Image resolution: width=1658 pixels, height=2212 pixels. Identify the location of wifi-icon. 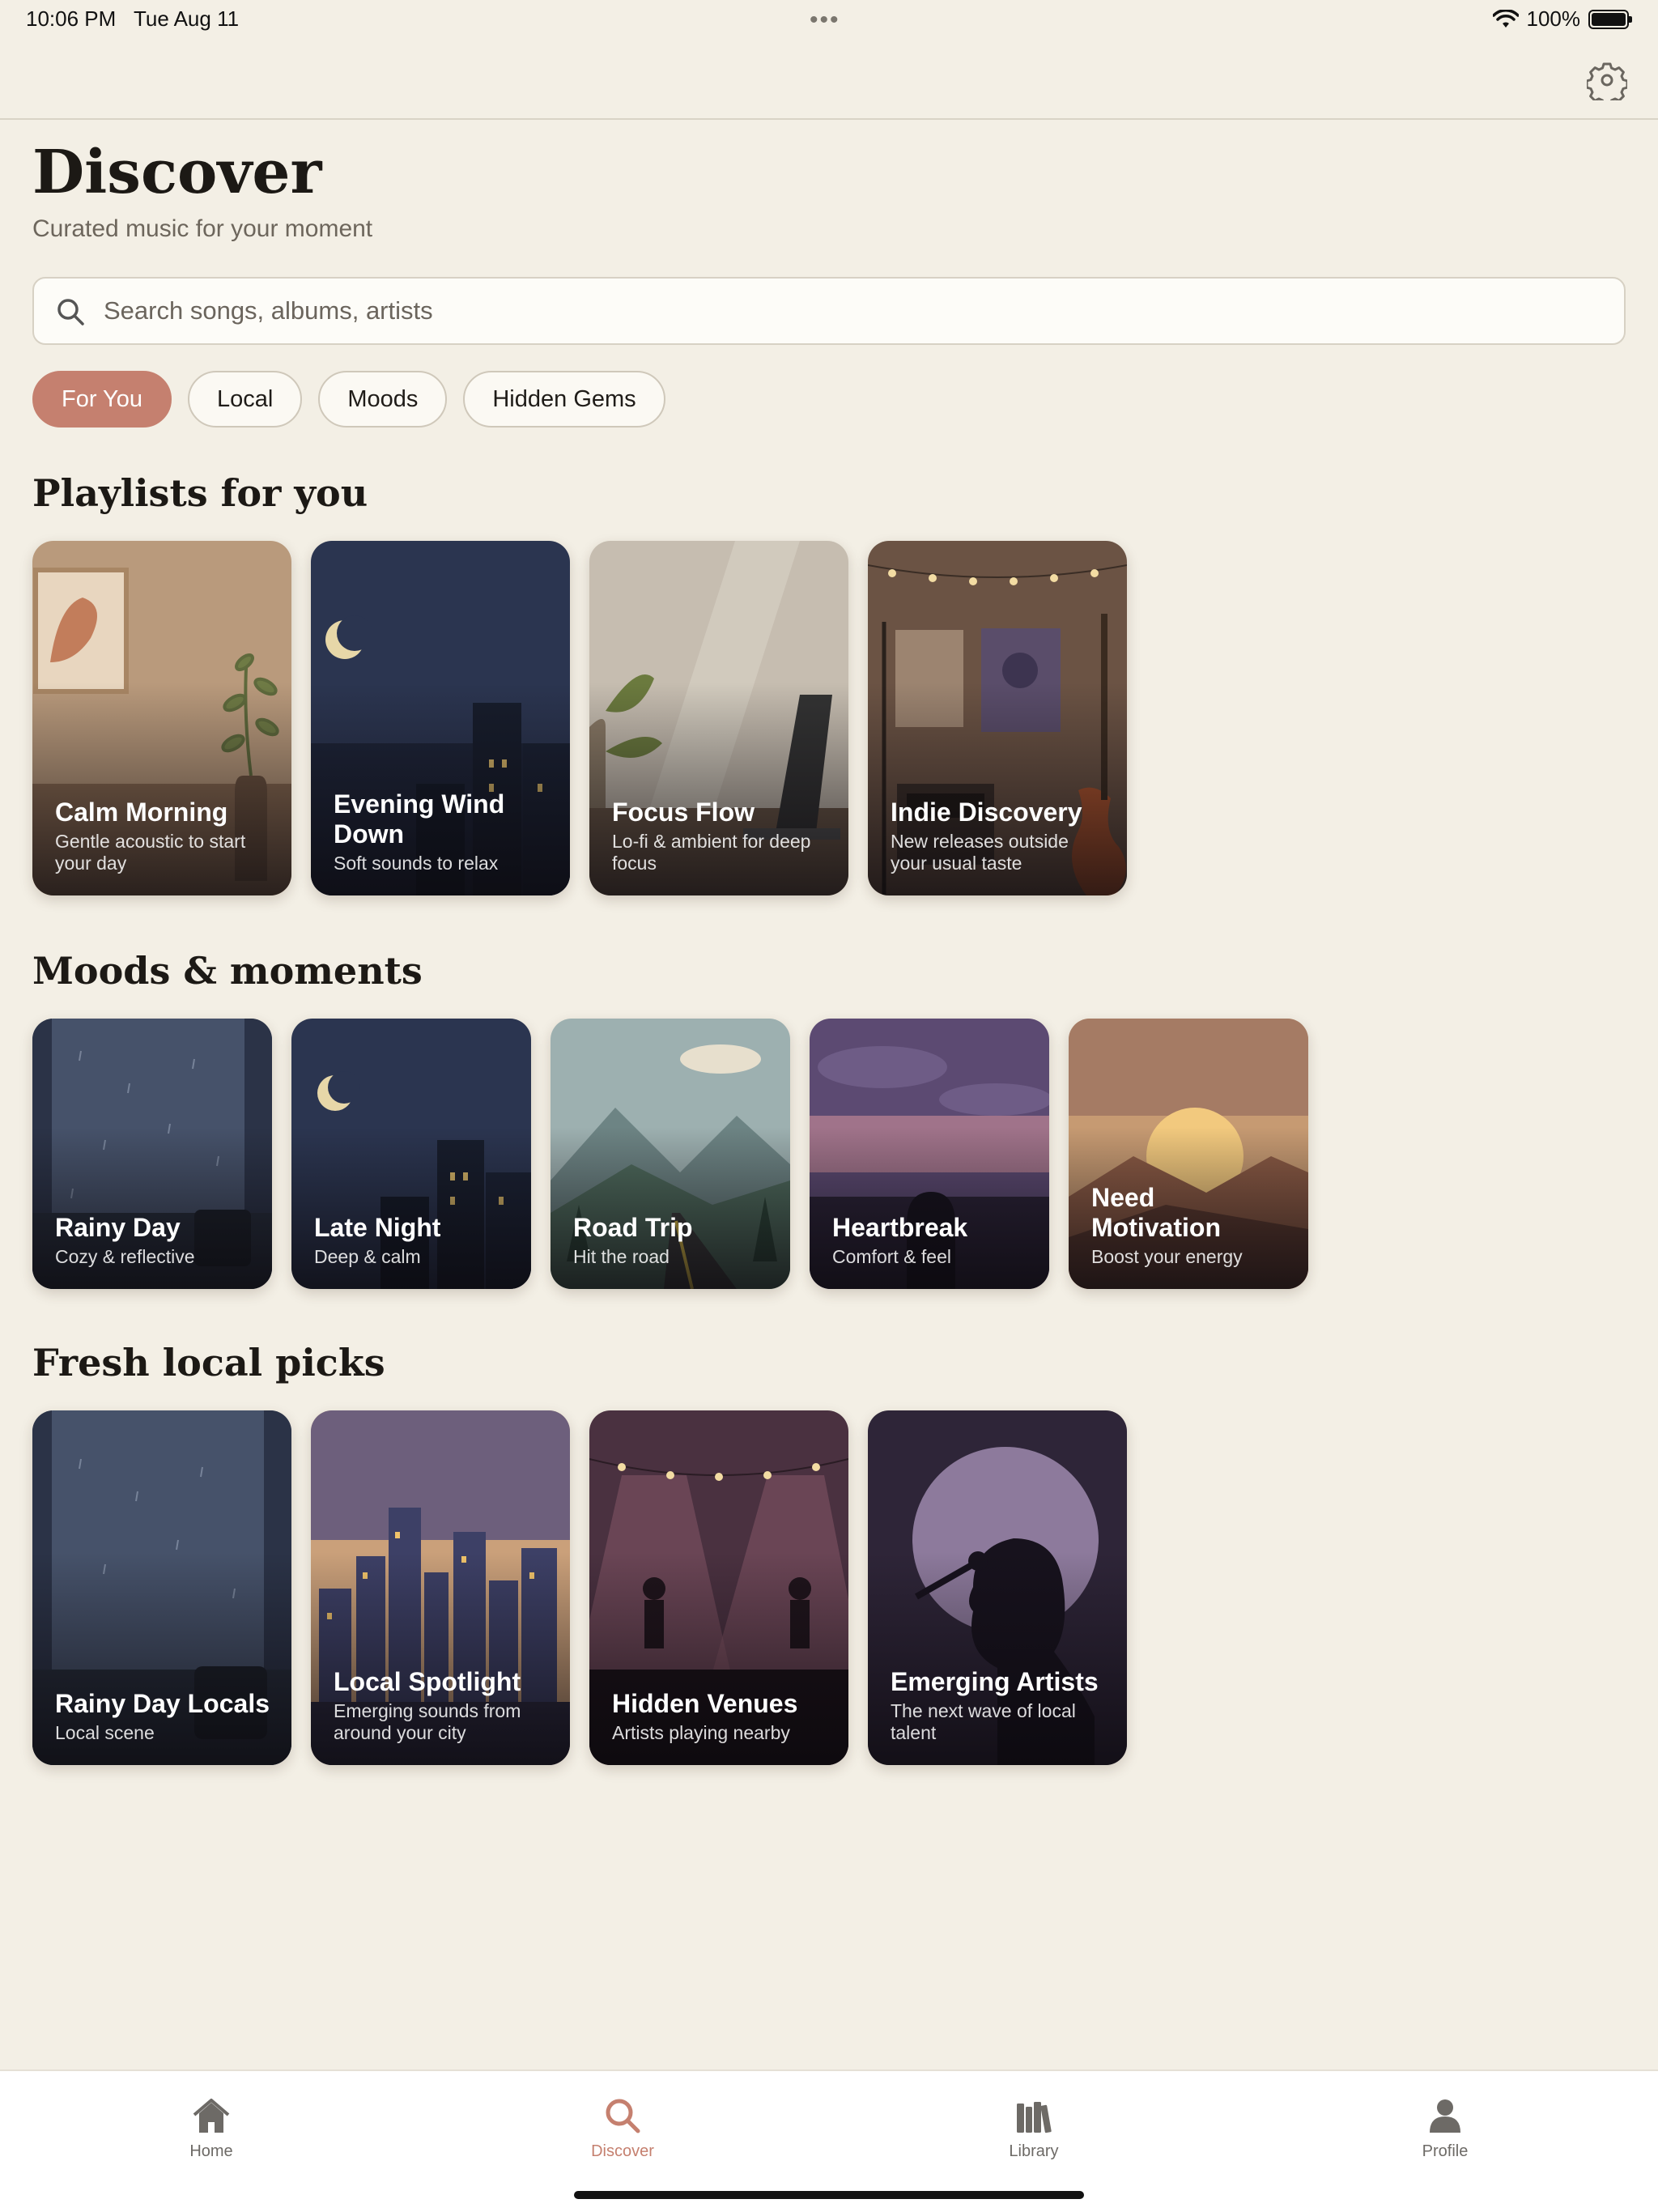
(1505, 19).